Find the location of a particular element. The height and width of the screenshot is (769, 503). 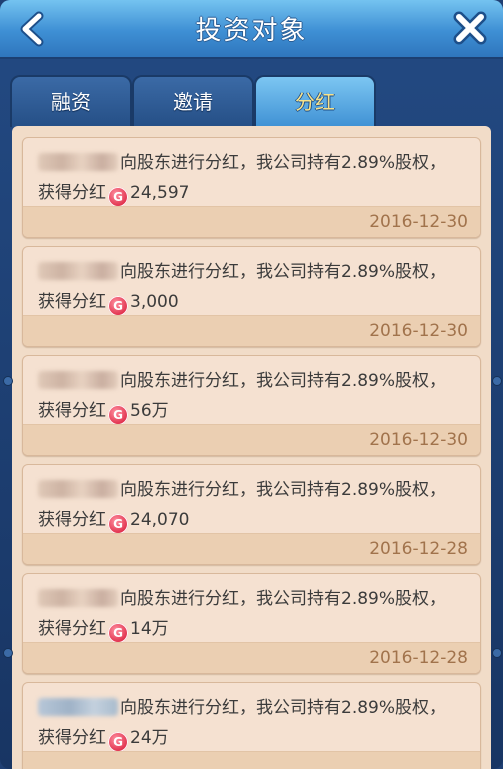

close-icon is located at coordinates (470, 28).